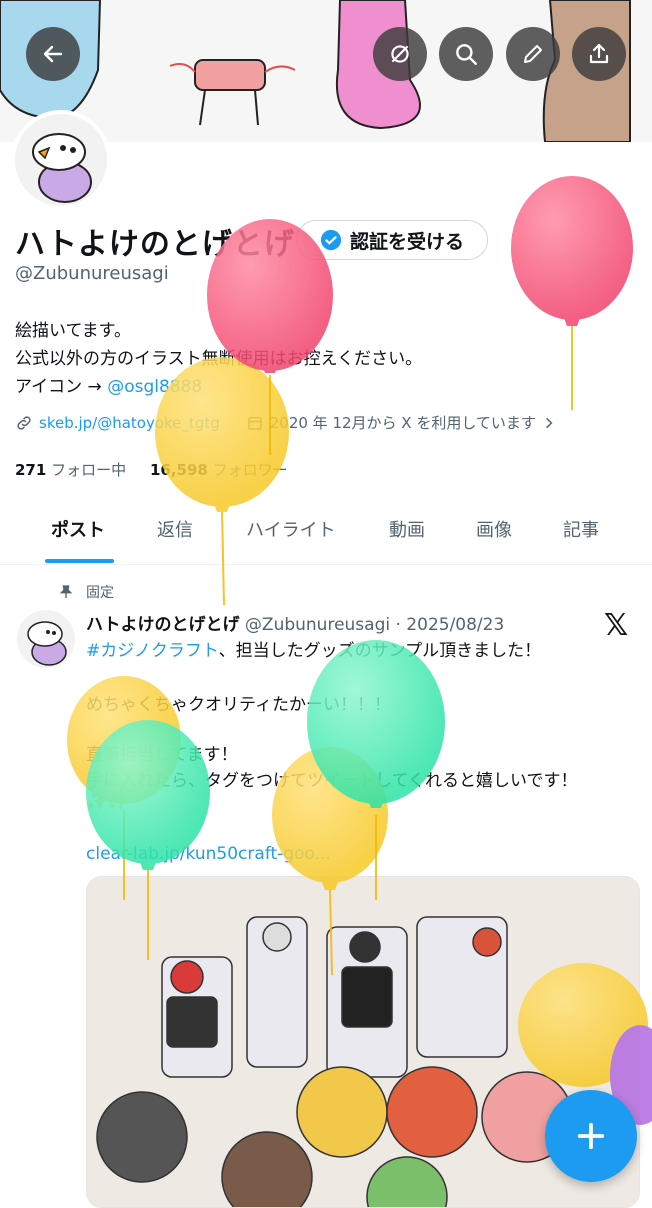 This screenshot has width=652, height=1208. I want to click on mute-button, so click(400, 54).